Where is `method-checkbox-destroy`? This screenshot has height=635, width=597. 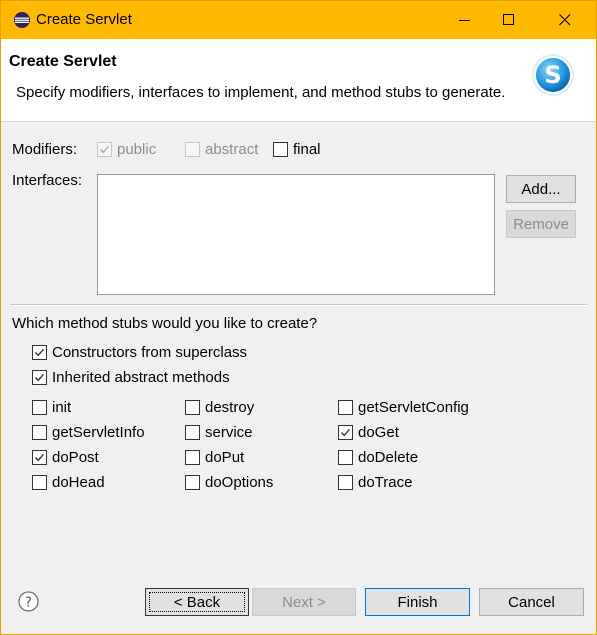 method-checkbox-destroy is located at coordinates (192, 407).